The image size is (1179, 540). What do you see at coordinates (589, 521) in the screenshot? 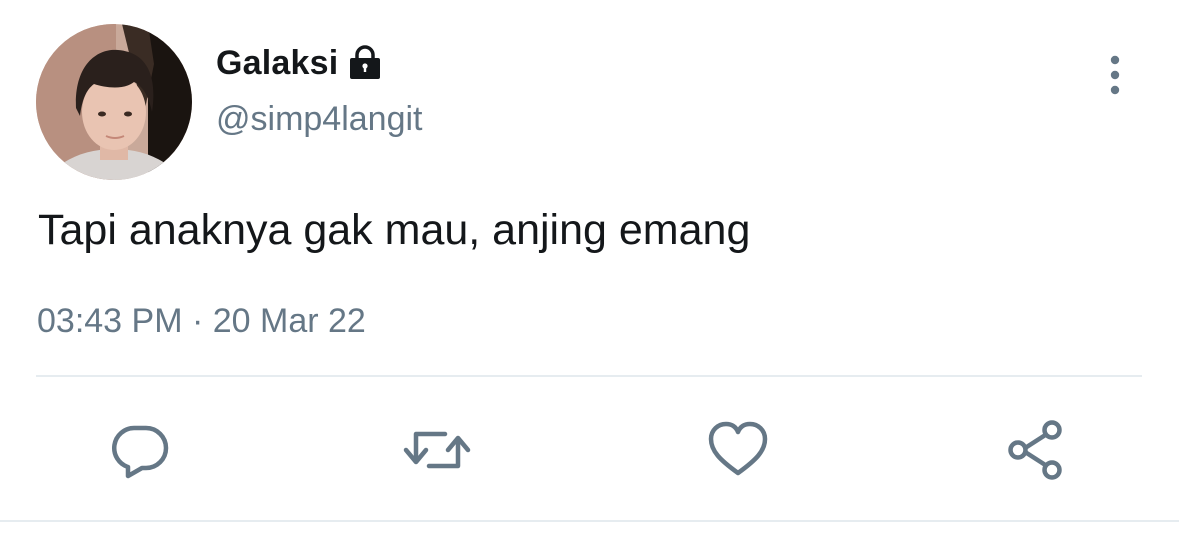
I see `bottom-divider` at bounding box center [589, 521].